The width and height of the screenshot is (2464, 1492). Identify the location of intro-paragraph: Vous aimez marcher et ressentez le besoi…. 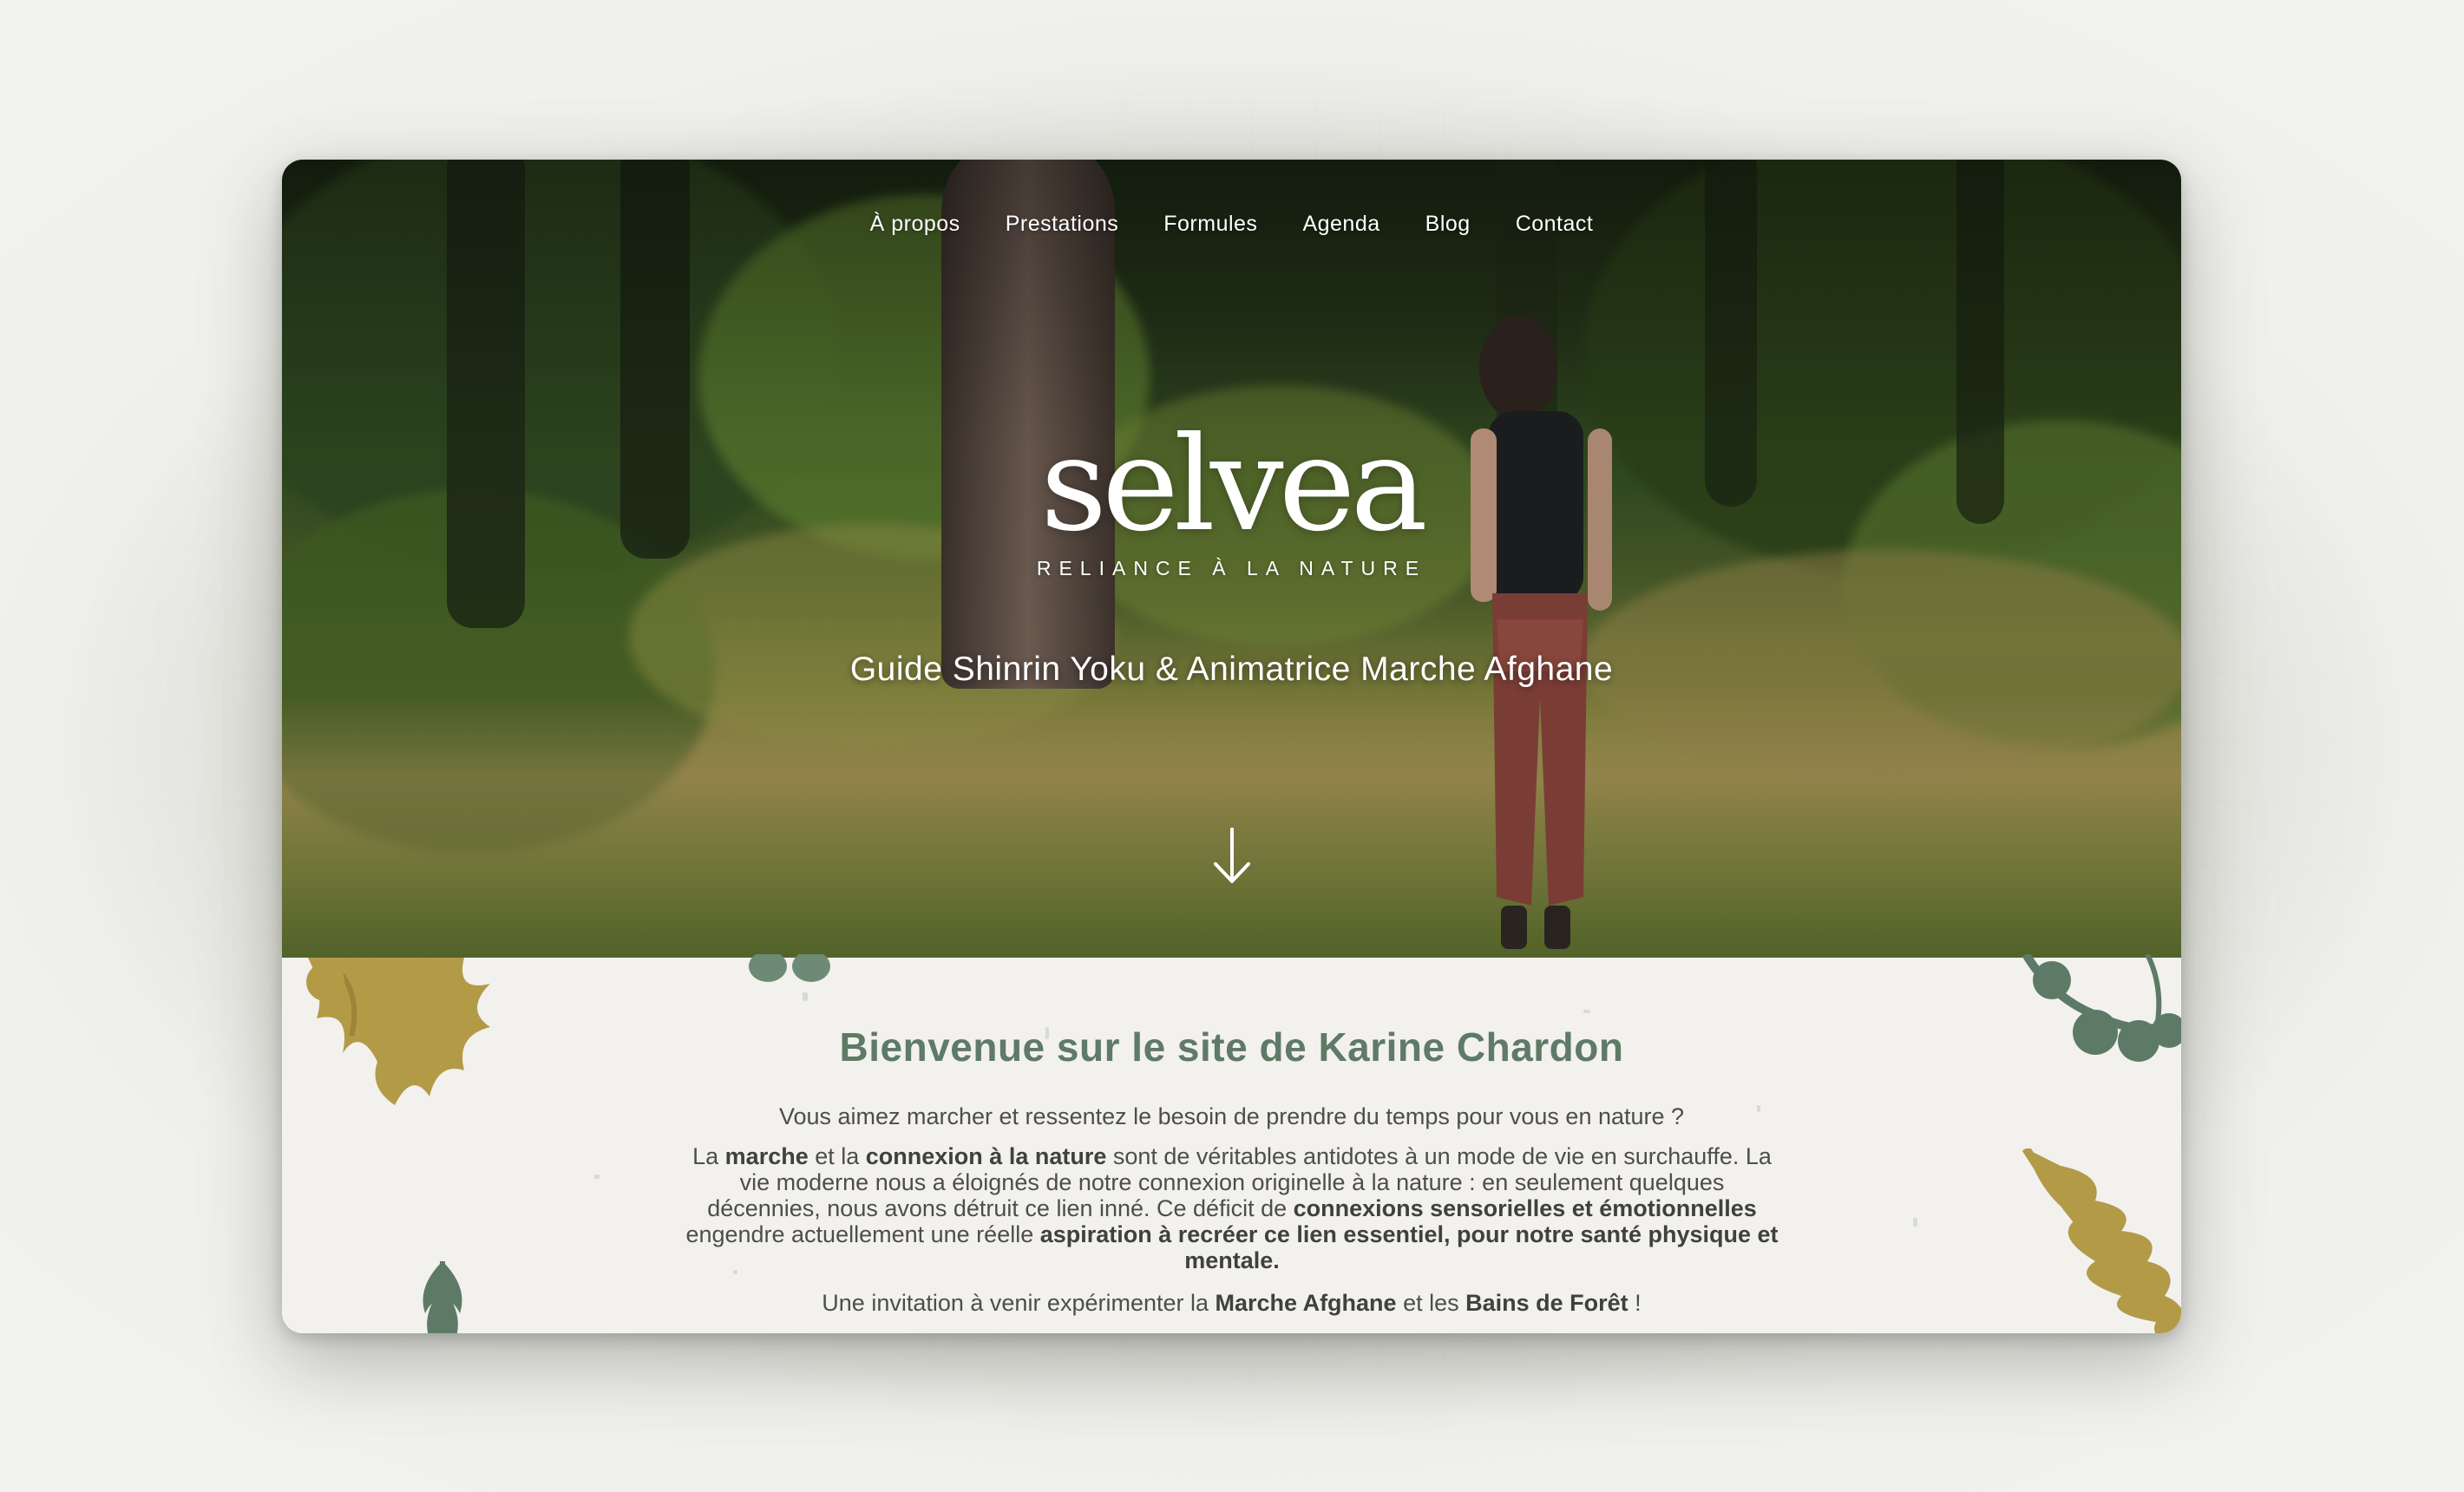
(1231, 1116).